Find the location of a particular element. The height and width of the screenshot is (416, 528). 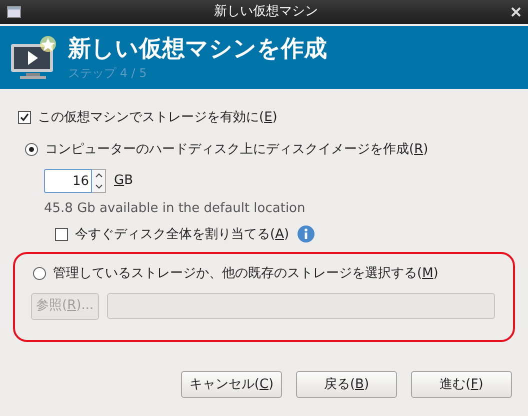

radio-label: コンピューターのハードディスク上にディスクイメージを作成(R) is located at coordinates (236, 149).